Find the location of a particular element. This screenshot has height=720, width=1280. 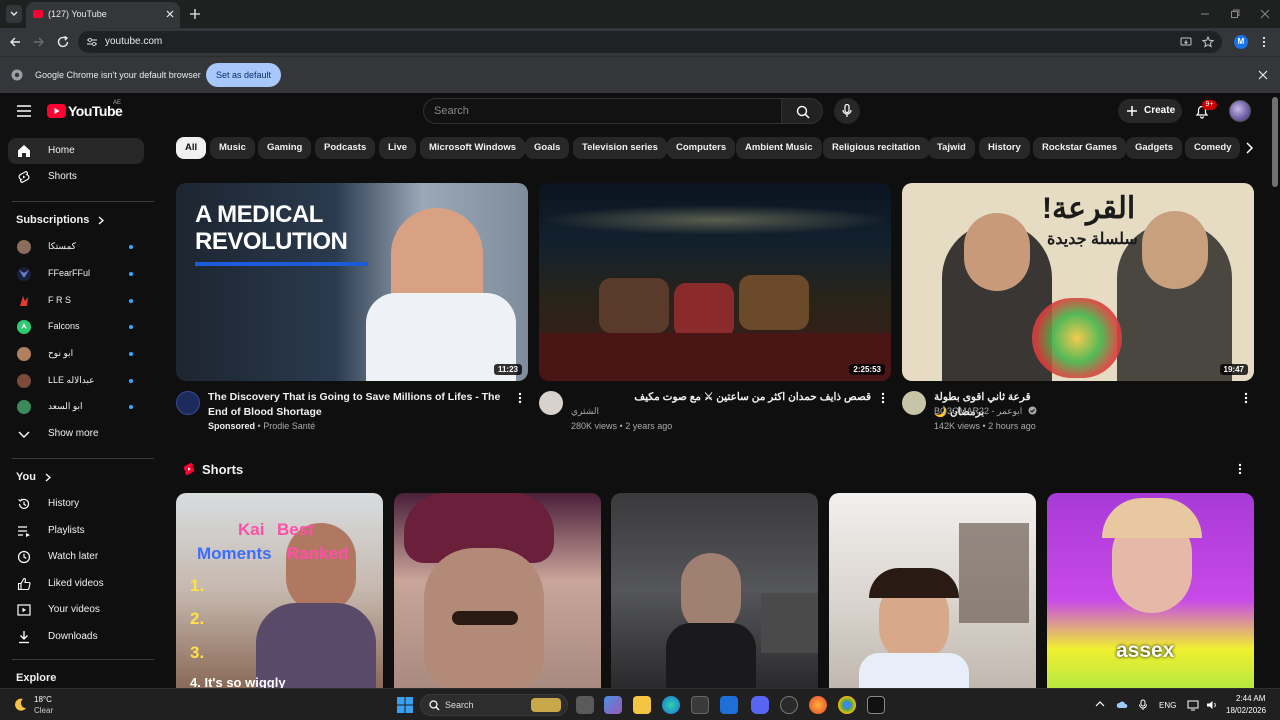

browser-profile-avatar: M is located at coordinates (1241, 42).